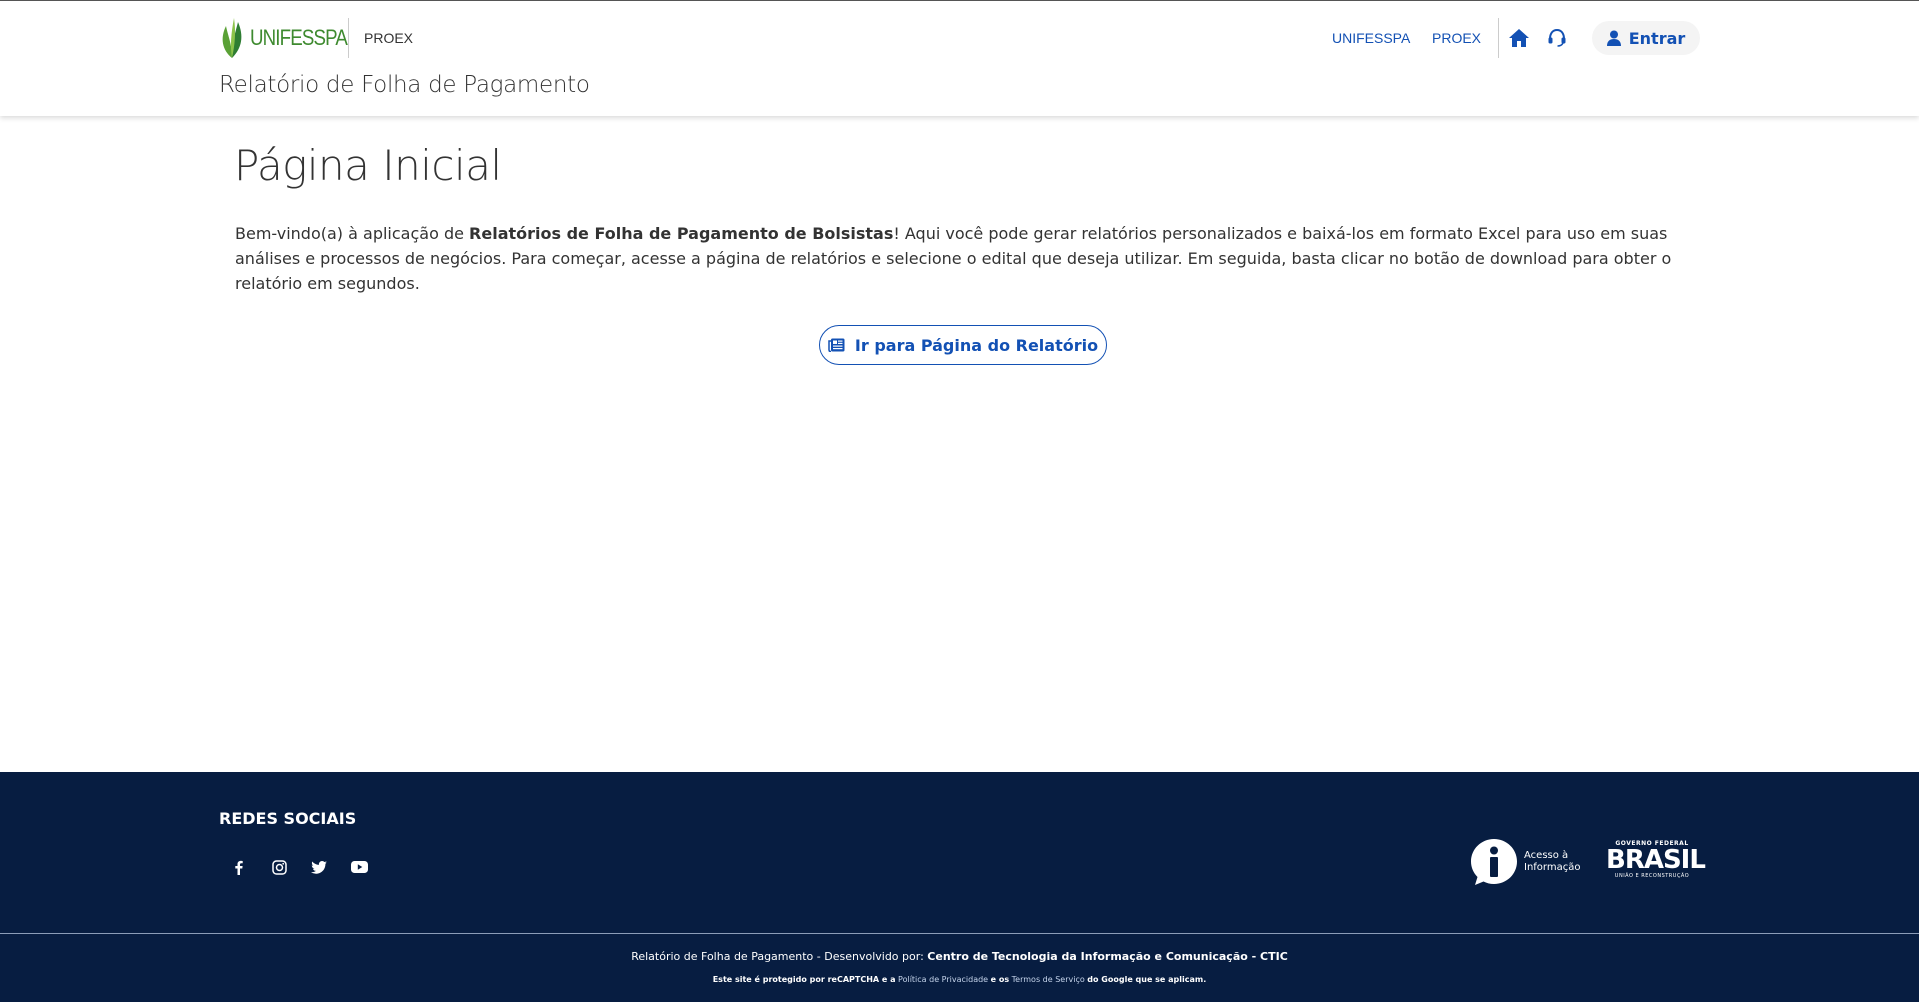  I want to click on instagram-icon, so click(279, 867).